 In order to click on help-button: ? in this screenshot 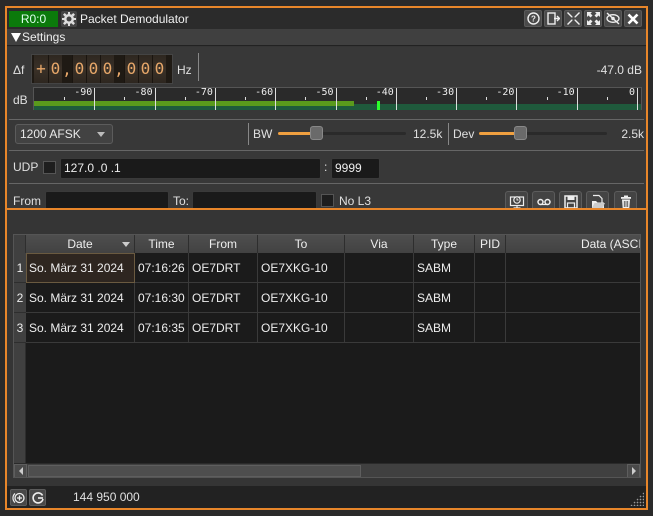, I will do `click(533, 18)`.